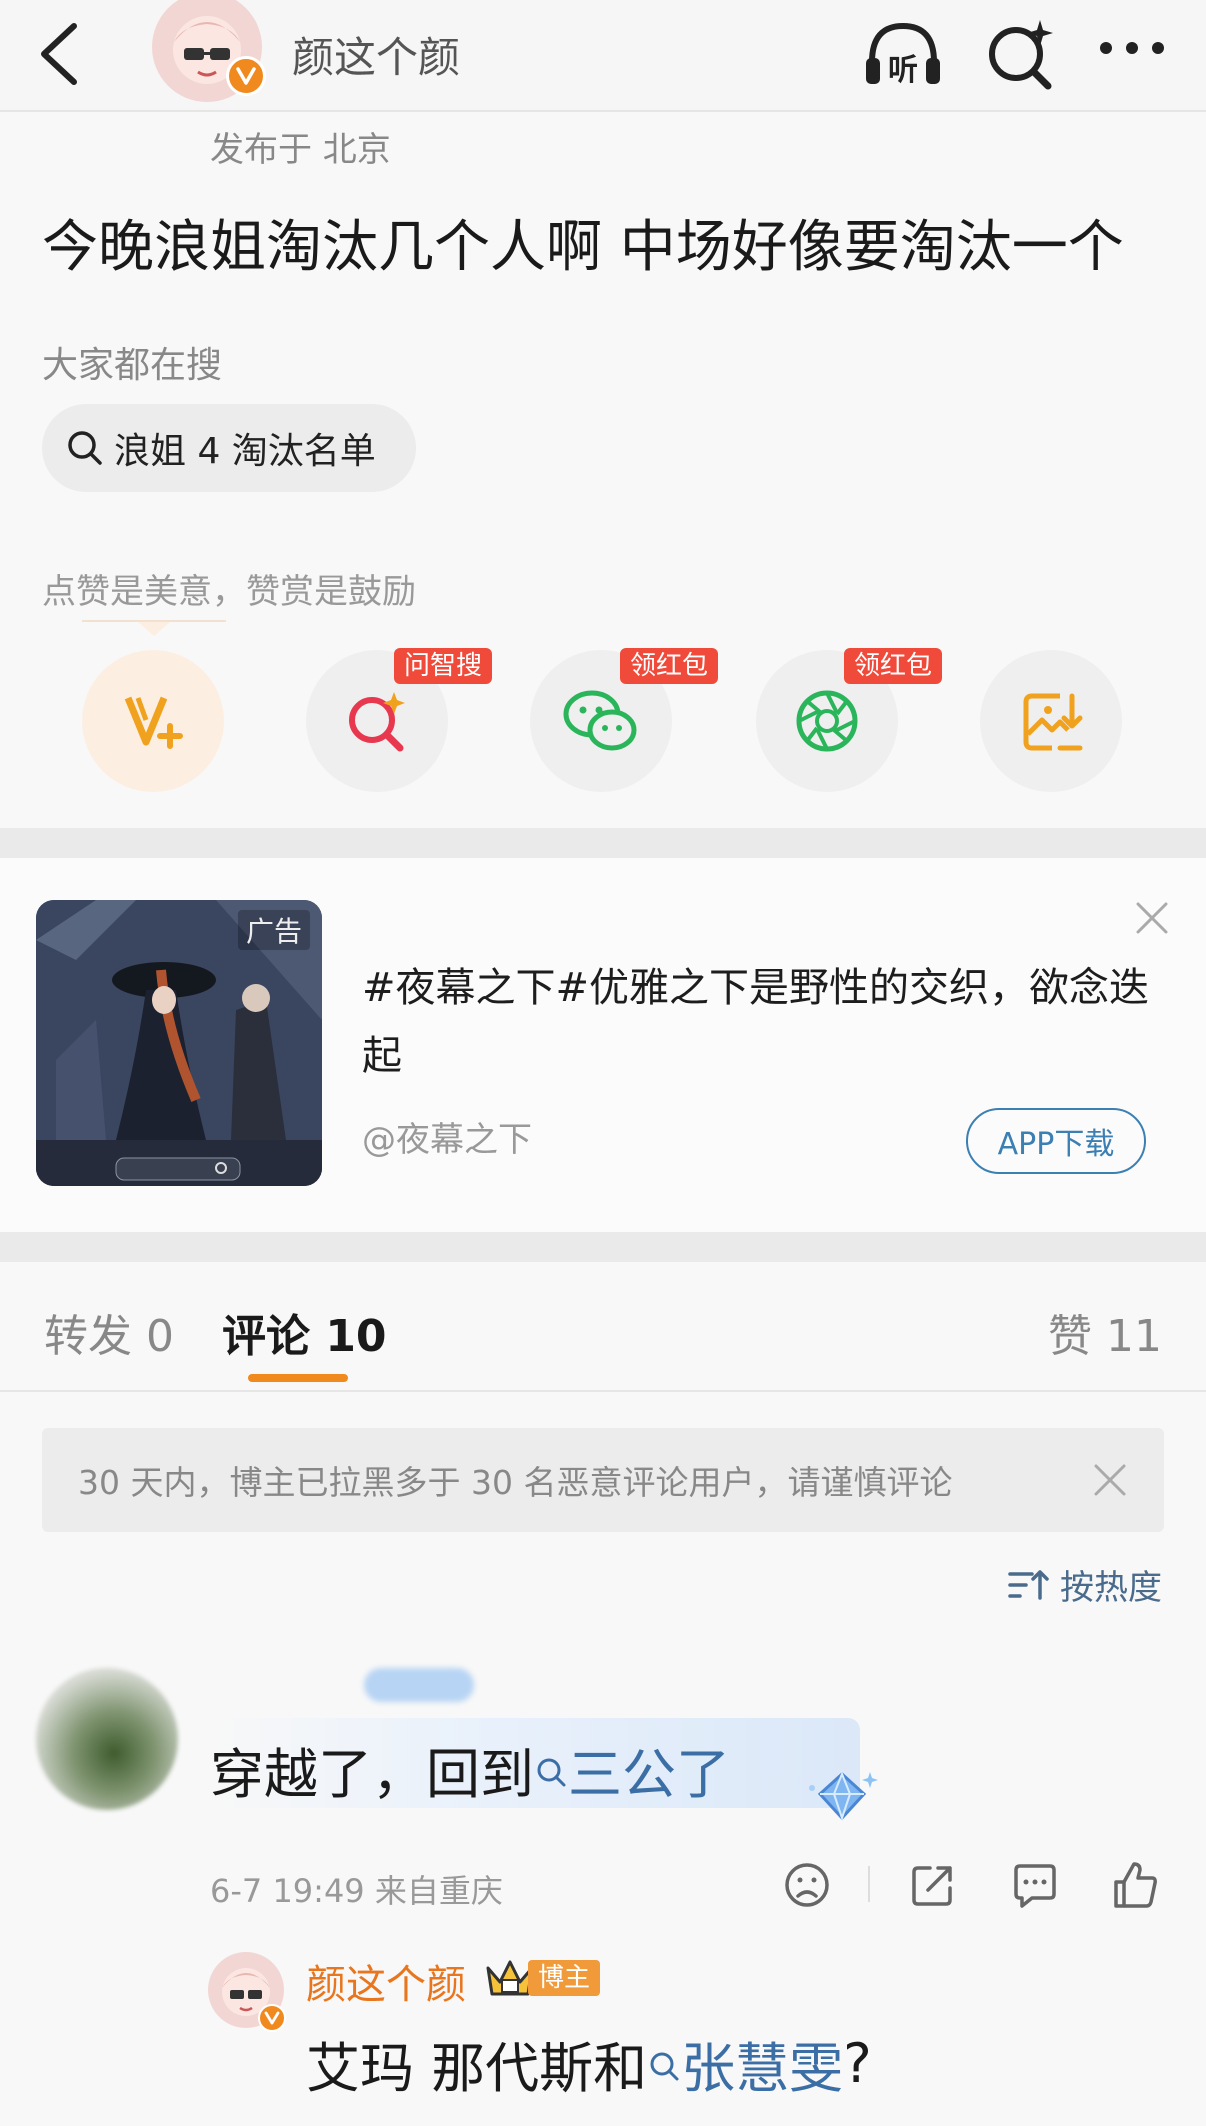 This screenshot has height=2126, width=1206. I want to click on comment-text: 穿越了，回到 三公了, so click(470, 1769).